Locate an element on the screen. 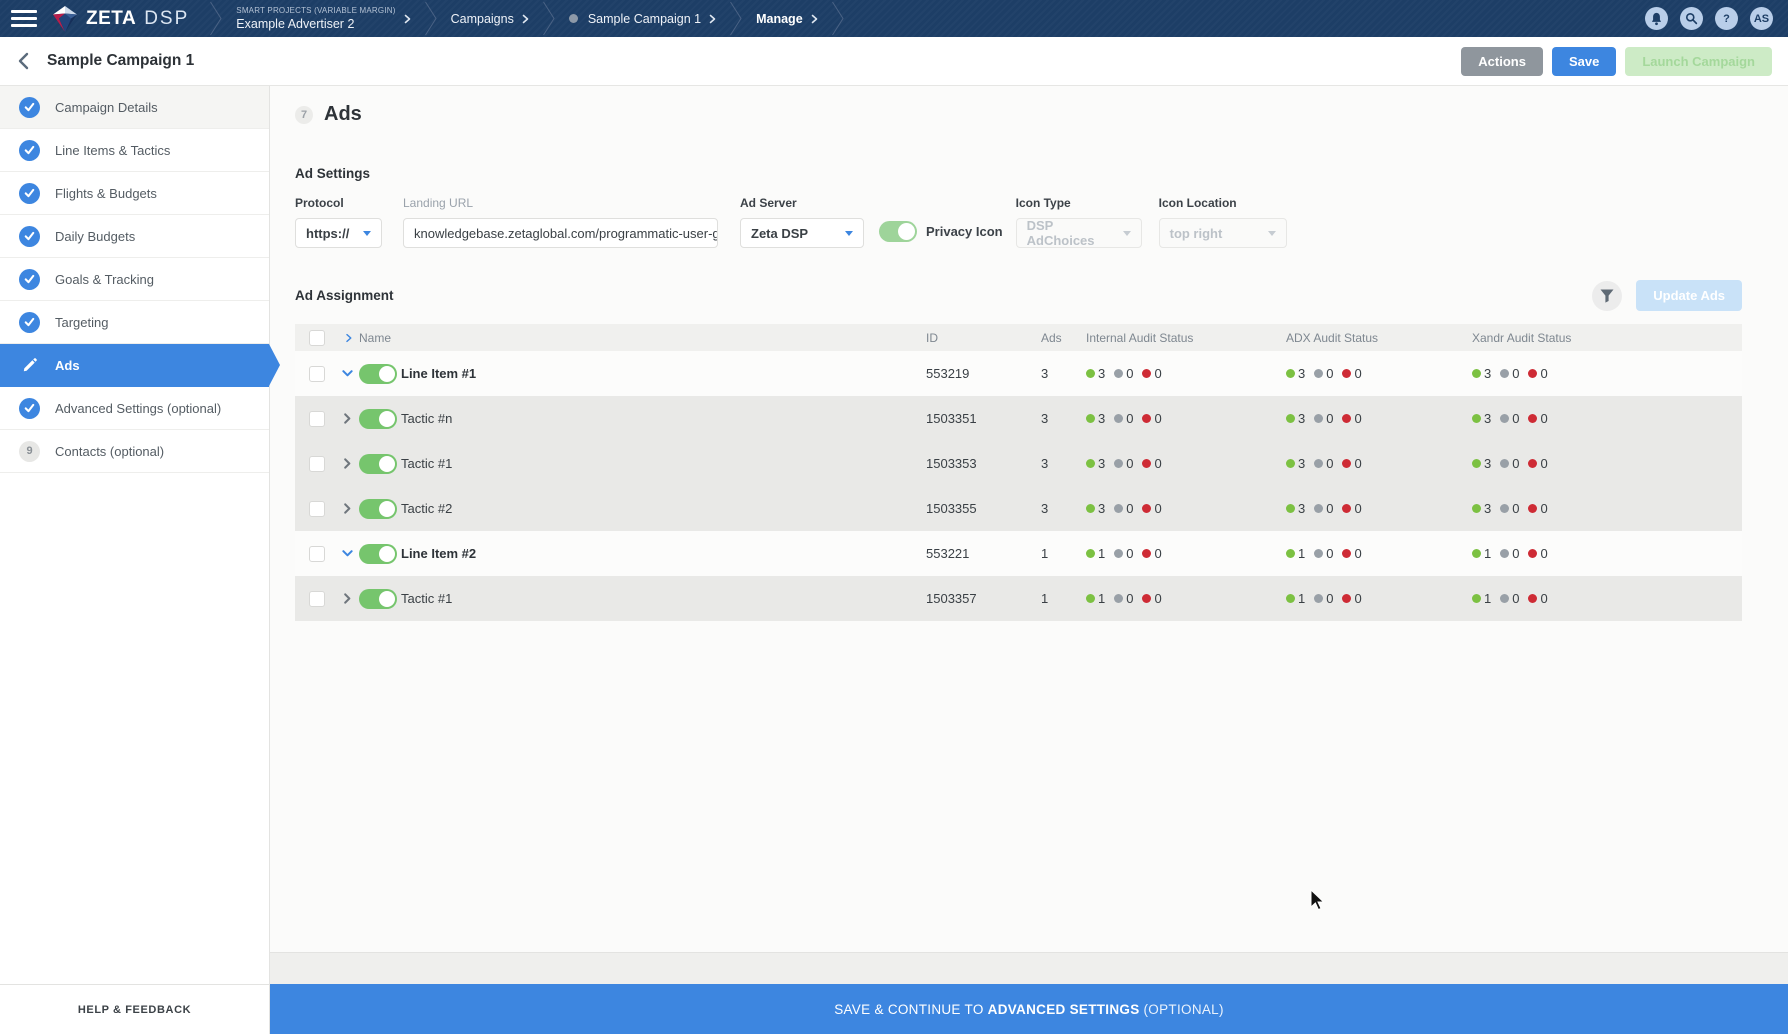  ad-server-select: Zeta DSP is located at coordinates (802, 233).